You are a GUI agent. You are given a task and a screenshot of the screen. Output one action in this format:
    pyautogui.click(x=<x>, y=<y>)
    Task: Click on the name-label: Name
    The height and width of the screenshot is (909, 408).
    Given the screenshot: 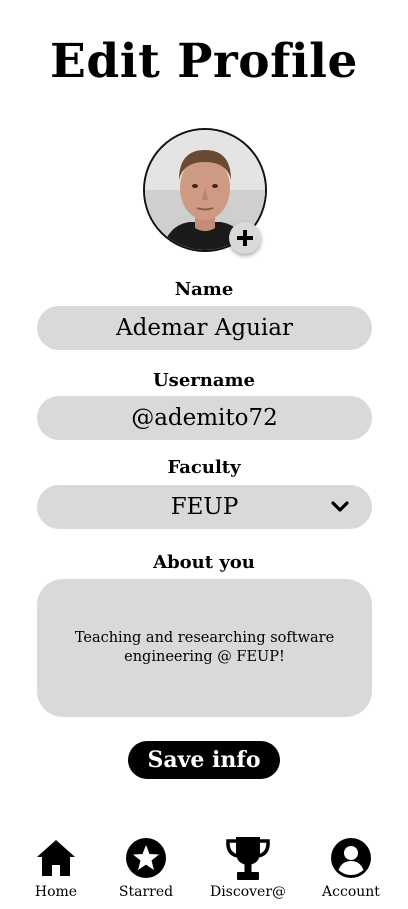 What is the action you would take?
    pyautogui.click(x=204, y=289)
    